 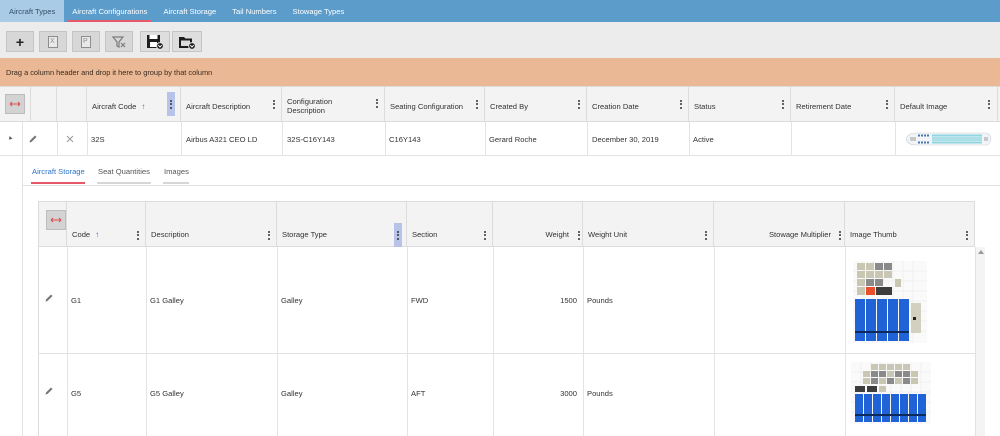 I want to click on col-header-status: Status, so click(x=740, y=104).